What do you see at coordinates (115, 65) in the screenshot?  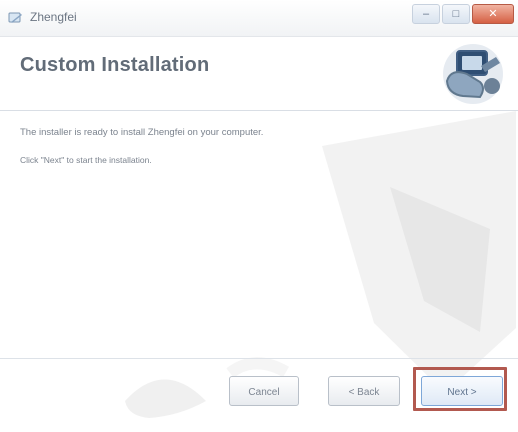 I see `page-title: Custom Installation` at bounding box center [115, 65].